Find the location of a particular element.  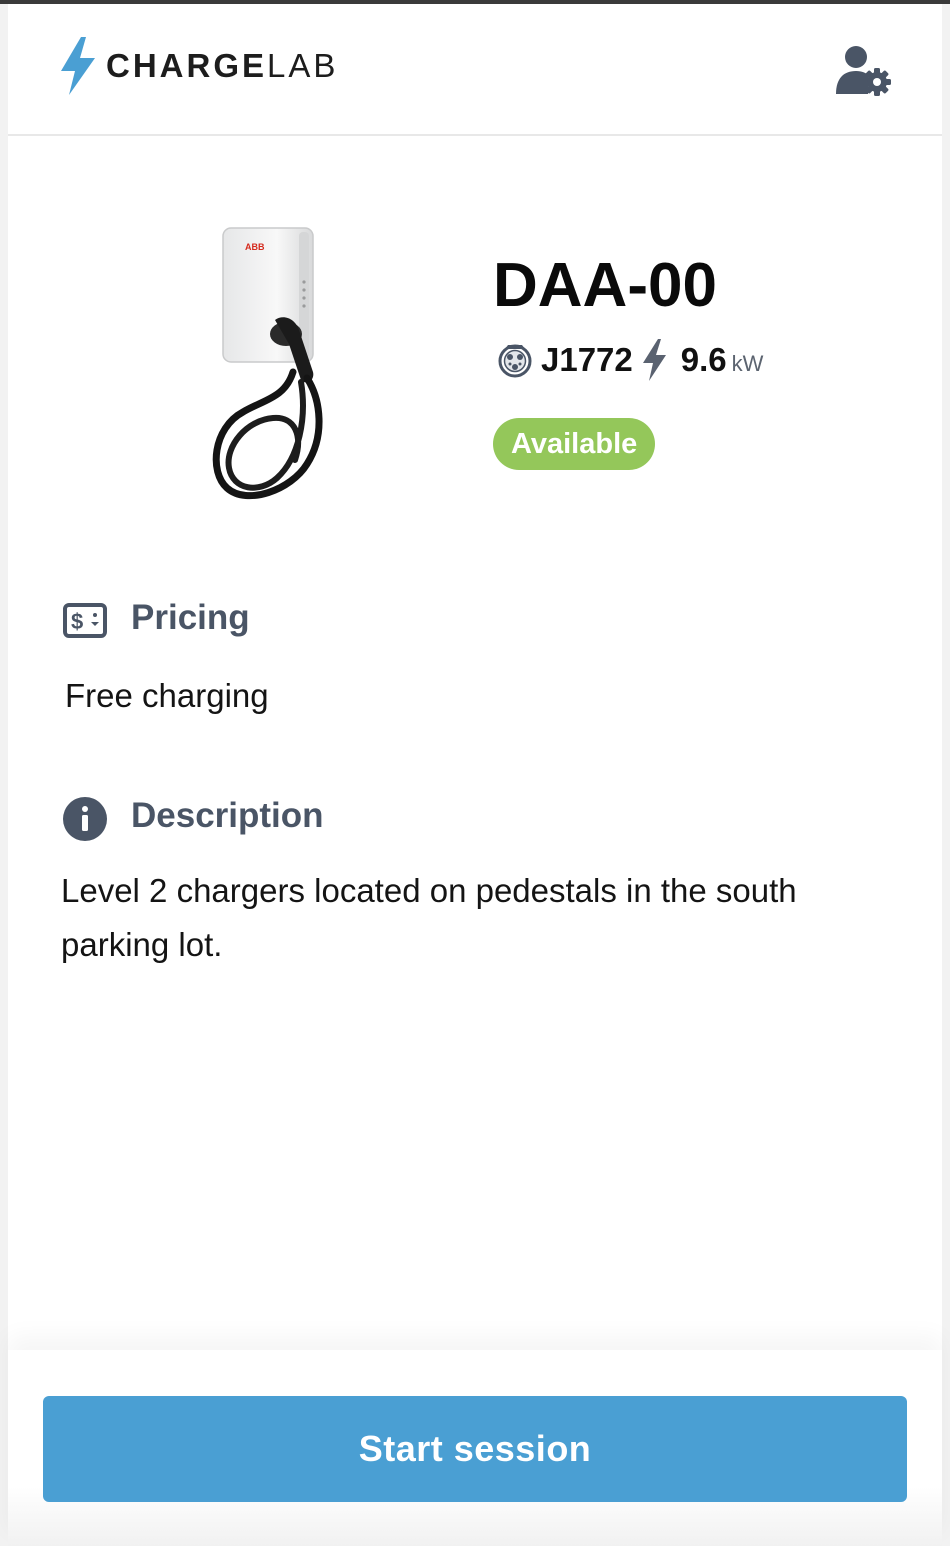

pricing-value: Free charging is located at coordinates (167, 695).